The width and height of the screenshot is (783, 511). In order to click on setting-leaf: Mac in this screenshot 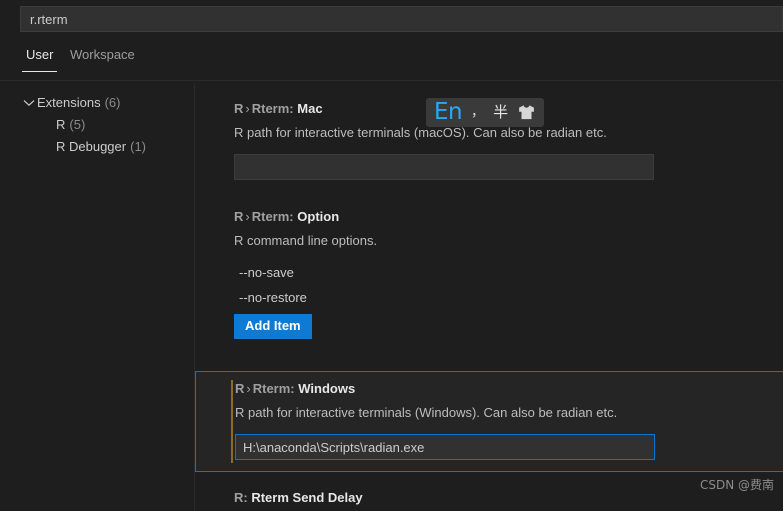, I will do `click(310, 108)`.